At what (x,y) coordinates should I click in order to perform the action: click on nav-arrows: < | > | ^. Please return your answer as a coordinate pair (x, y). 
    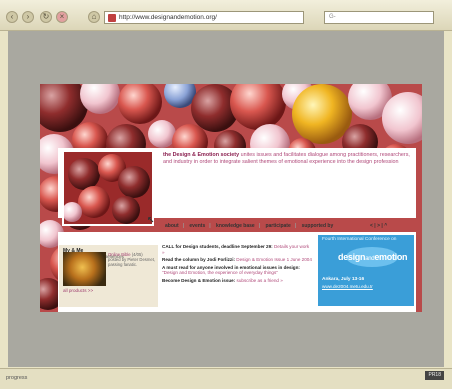
    Looking at the image, I should click on (378, 226).